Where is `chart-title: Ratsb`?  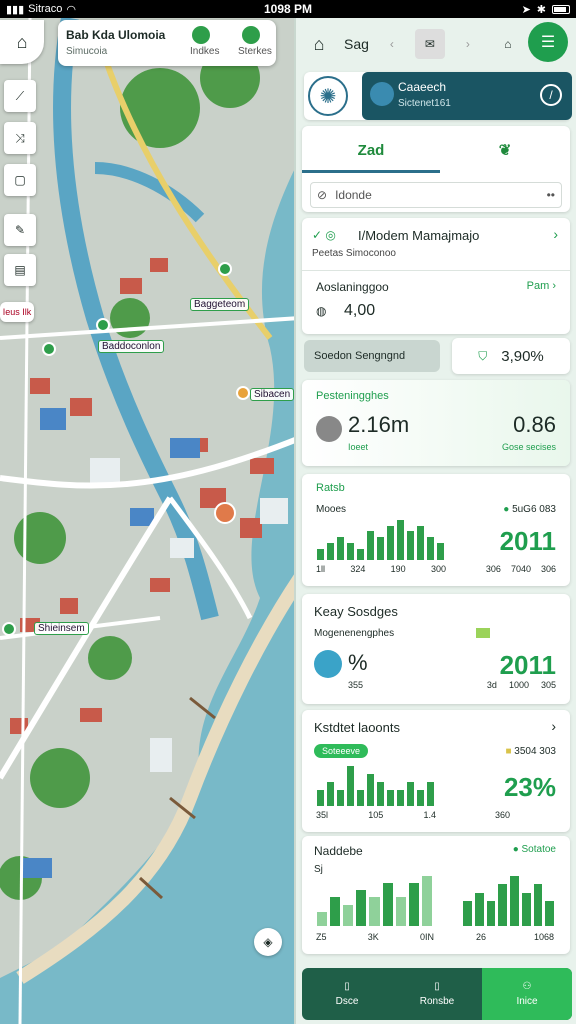 chart-title: Ratsb is located at coordinates (330, 488).